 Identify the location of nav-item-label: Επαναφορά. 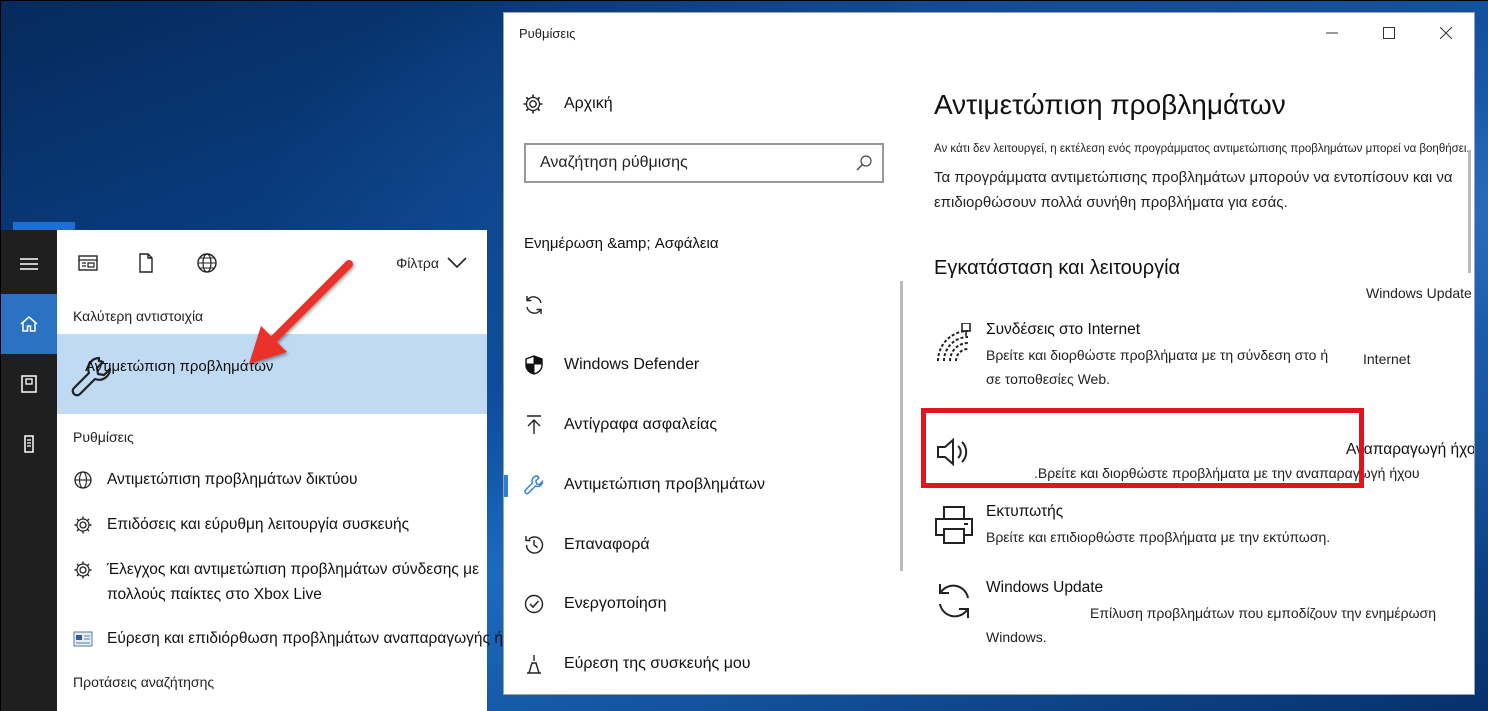
(607, 544).